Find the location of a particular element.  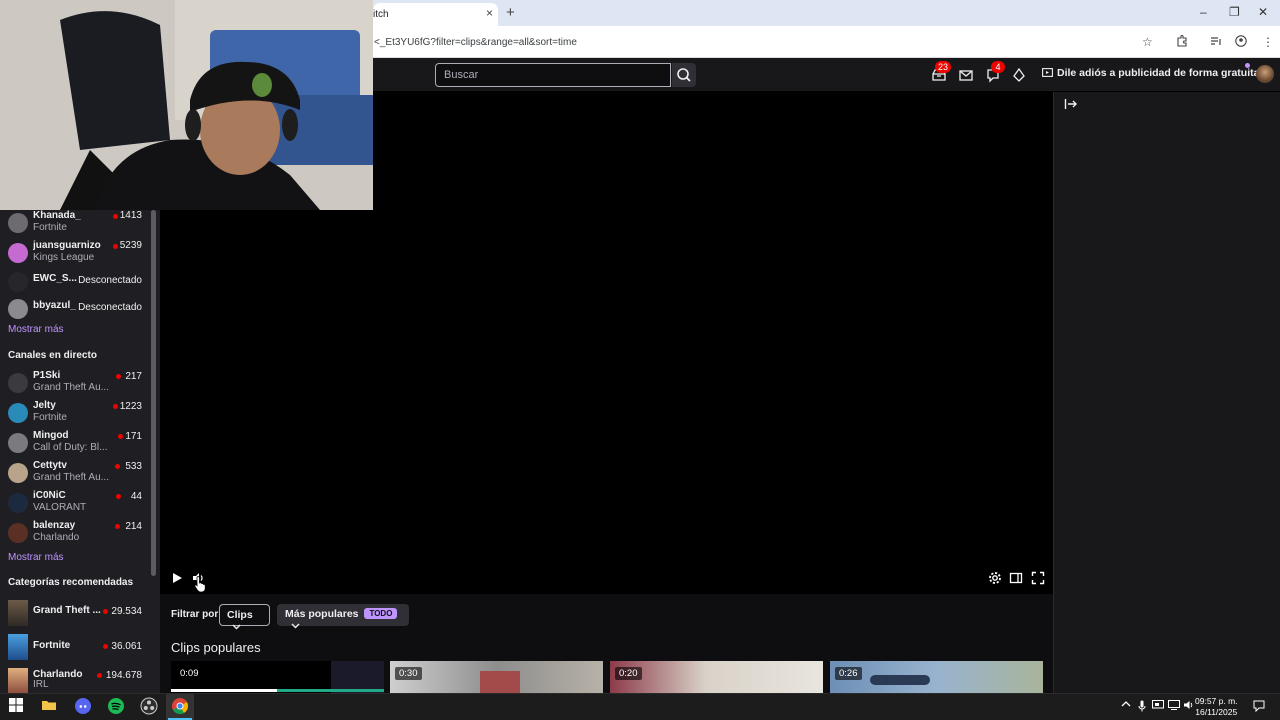

sidebar-scrollbar is located at coordinates (153, 393).